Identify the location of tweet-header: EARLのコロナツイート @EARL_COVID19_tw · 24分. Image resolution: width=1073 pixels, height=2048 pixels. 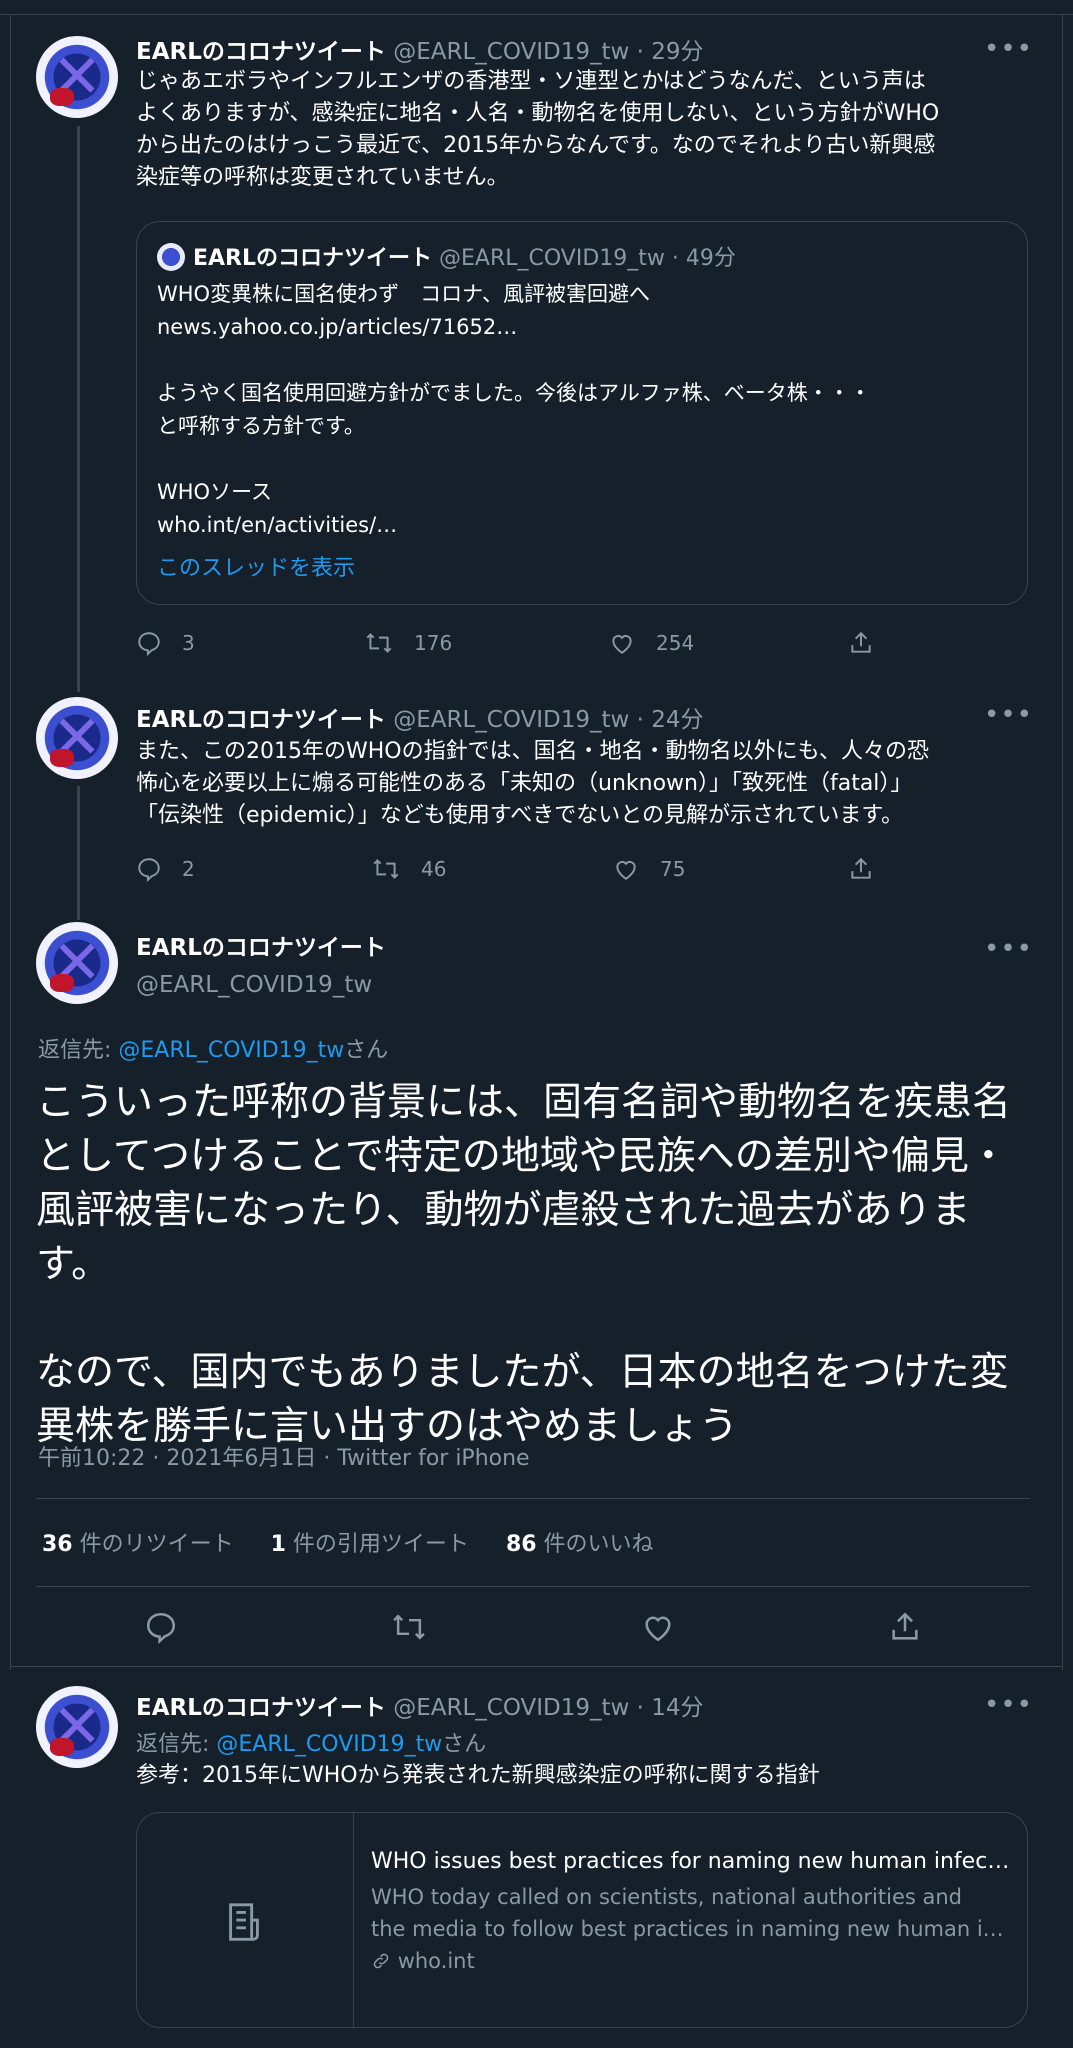
(420, 717).